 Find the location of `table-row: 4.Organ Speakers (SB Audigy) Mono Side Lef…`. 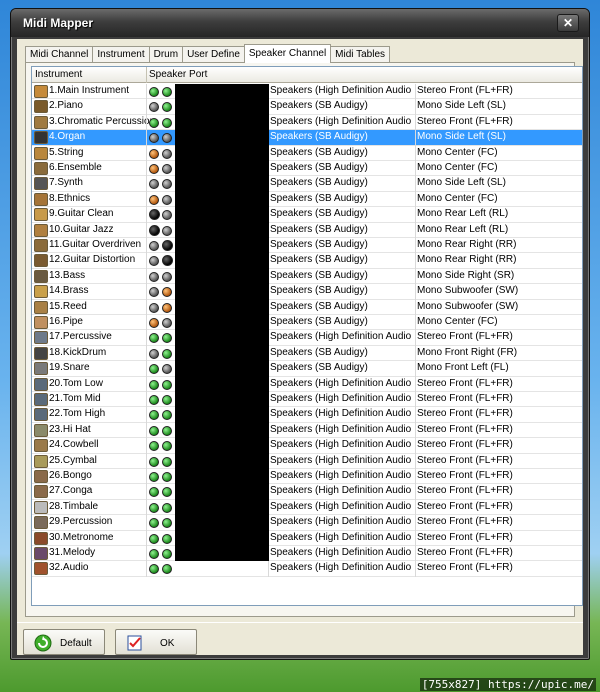

table-row: 4.Organ Speakers (SB Audigy) Mono Side Lef… is located at coordinates (307, 138).